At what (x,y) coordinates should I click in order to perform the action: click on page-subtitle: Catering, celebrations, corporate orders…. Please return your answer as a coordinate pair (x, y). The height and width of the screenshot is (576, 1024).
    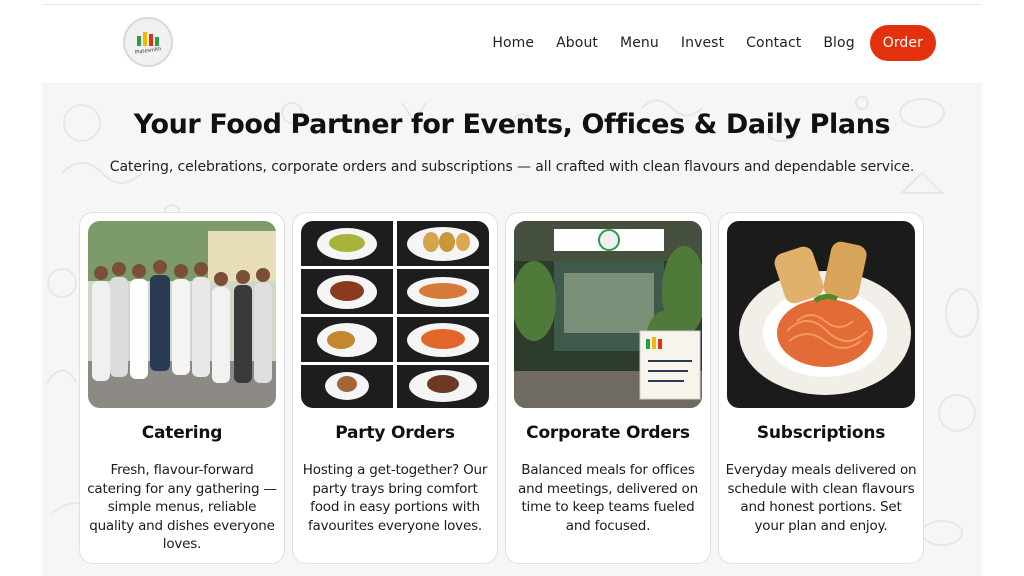
    Looking at the image, I should click on (512, 167).